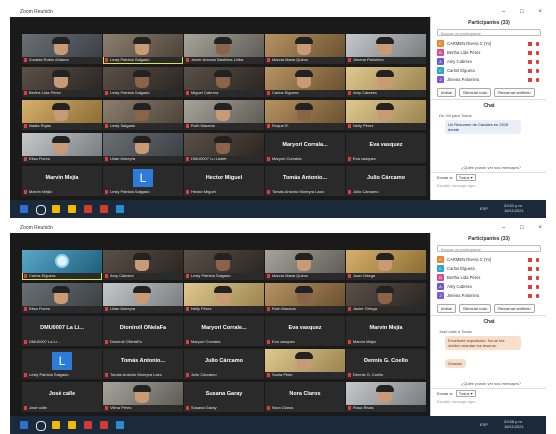 The width and height of the screenshot is (556, 434). I want to click on participant-tile: Juan Ortega, so click(386, 265).